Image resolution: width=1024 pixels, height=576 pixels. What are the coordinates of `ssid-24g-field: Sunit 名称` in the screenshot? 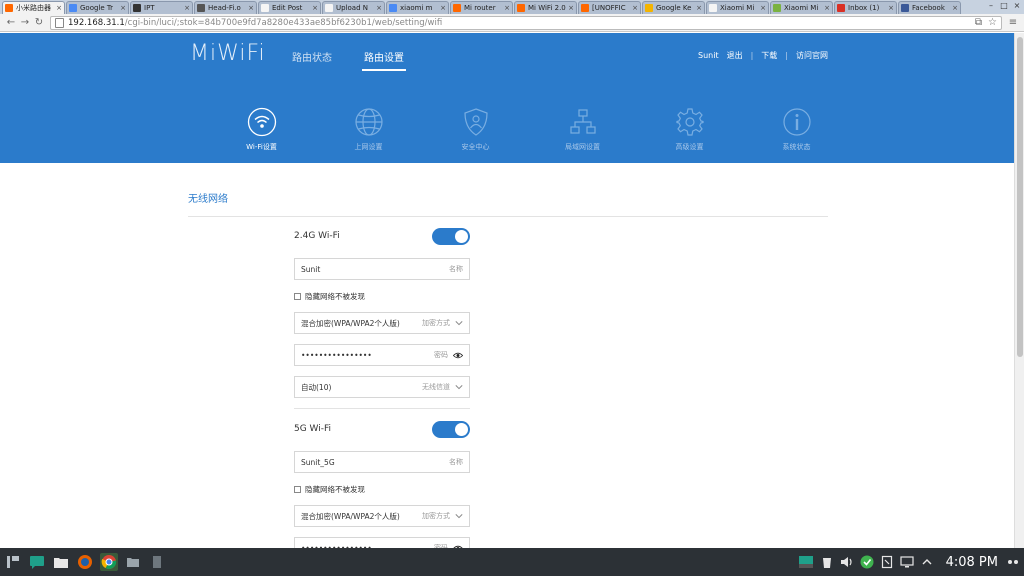 It's located at (382, 269).